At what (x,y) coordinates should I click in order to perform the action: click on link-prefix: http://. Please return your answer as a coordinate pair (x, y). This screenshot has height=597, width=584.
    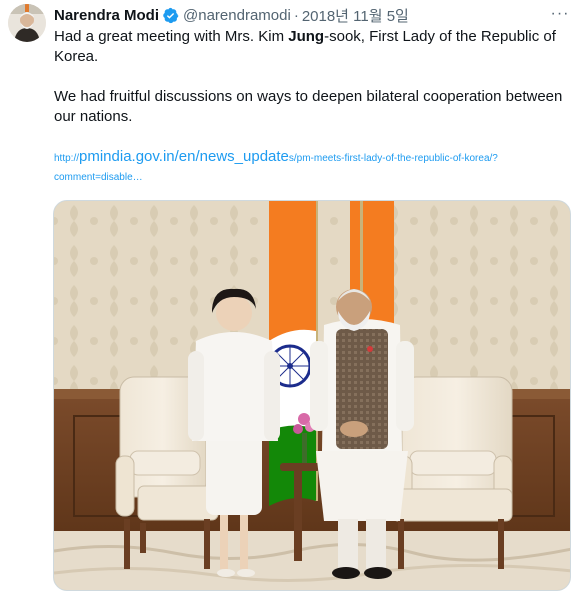
    Looking at the image, I should click on (67, 158).